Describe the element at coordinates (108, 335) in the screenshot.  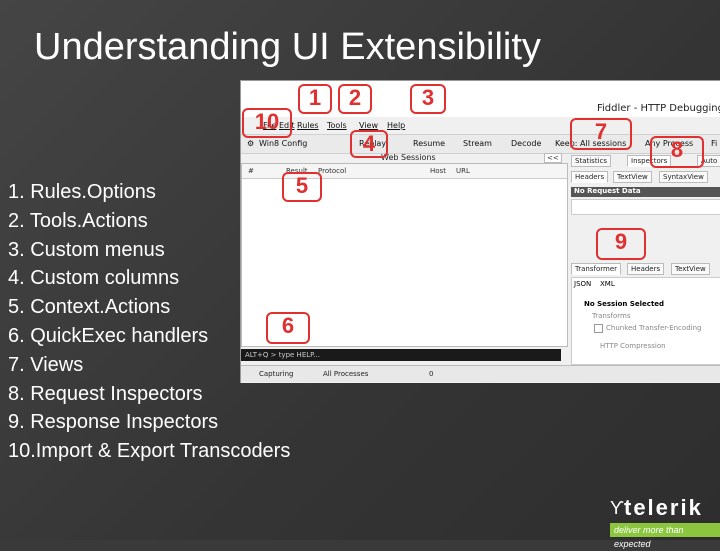
I see `list-item: 6. QuickExec handlers` at that location.